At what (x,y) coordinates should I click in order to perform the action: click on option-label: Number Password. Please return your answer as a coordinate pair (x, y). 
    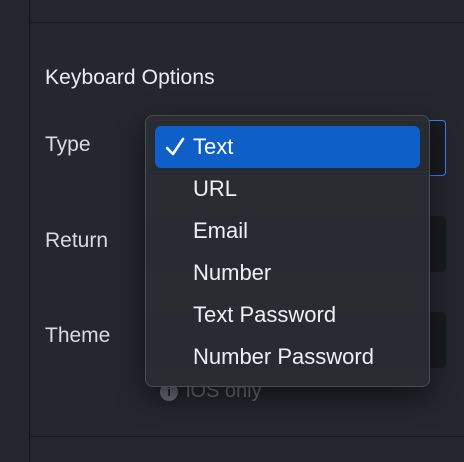
    Looking at the image, I should click on (283, 356).